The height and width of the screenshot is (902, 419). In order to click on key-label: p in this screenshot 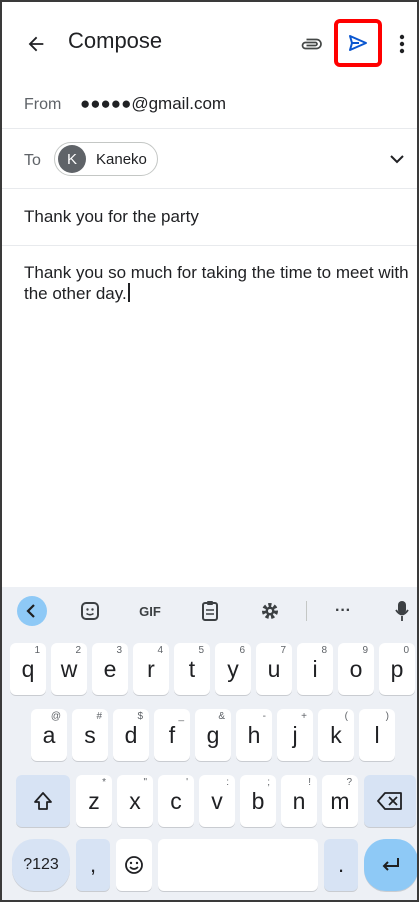, I will do `click(397, 668)`.